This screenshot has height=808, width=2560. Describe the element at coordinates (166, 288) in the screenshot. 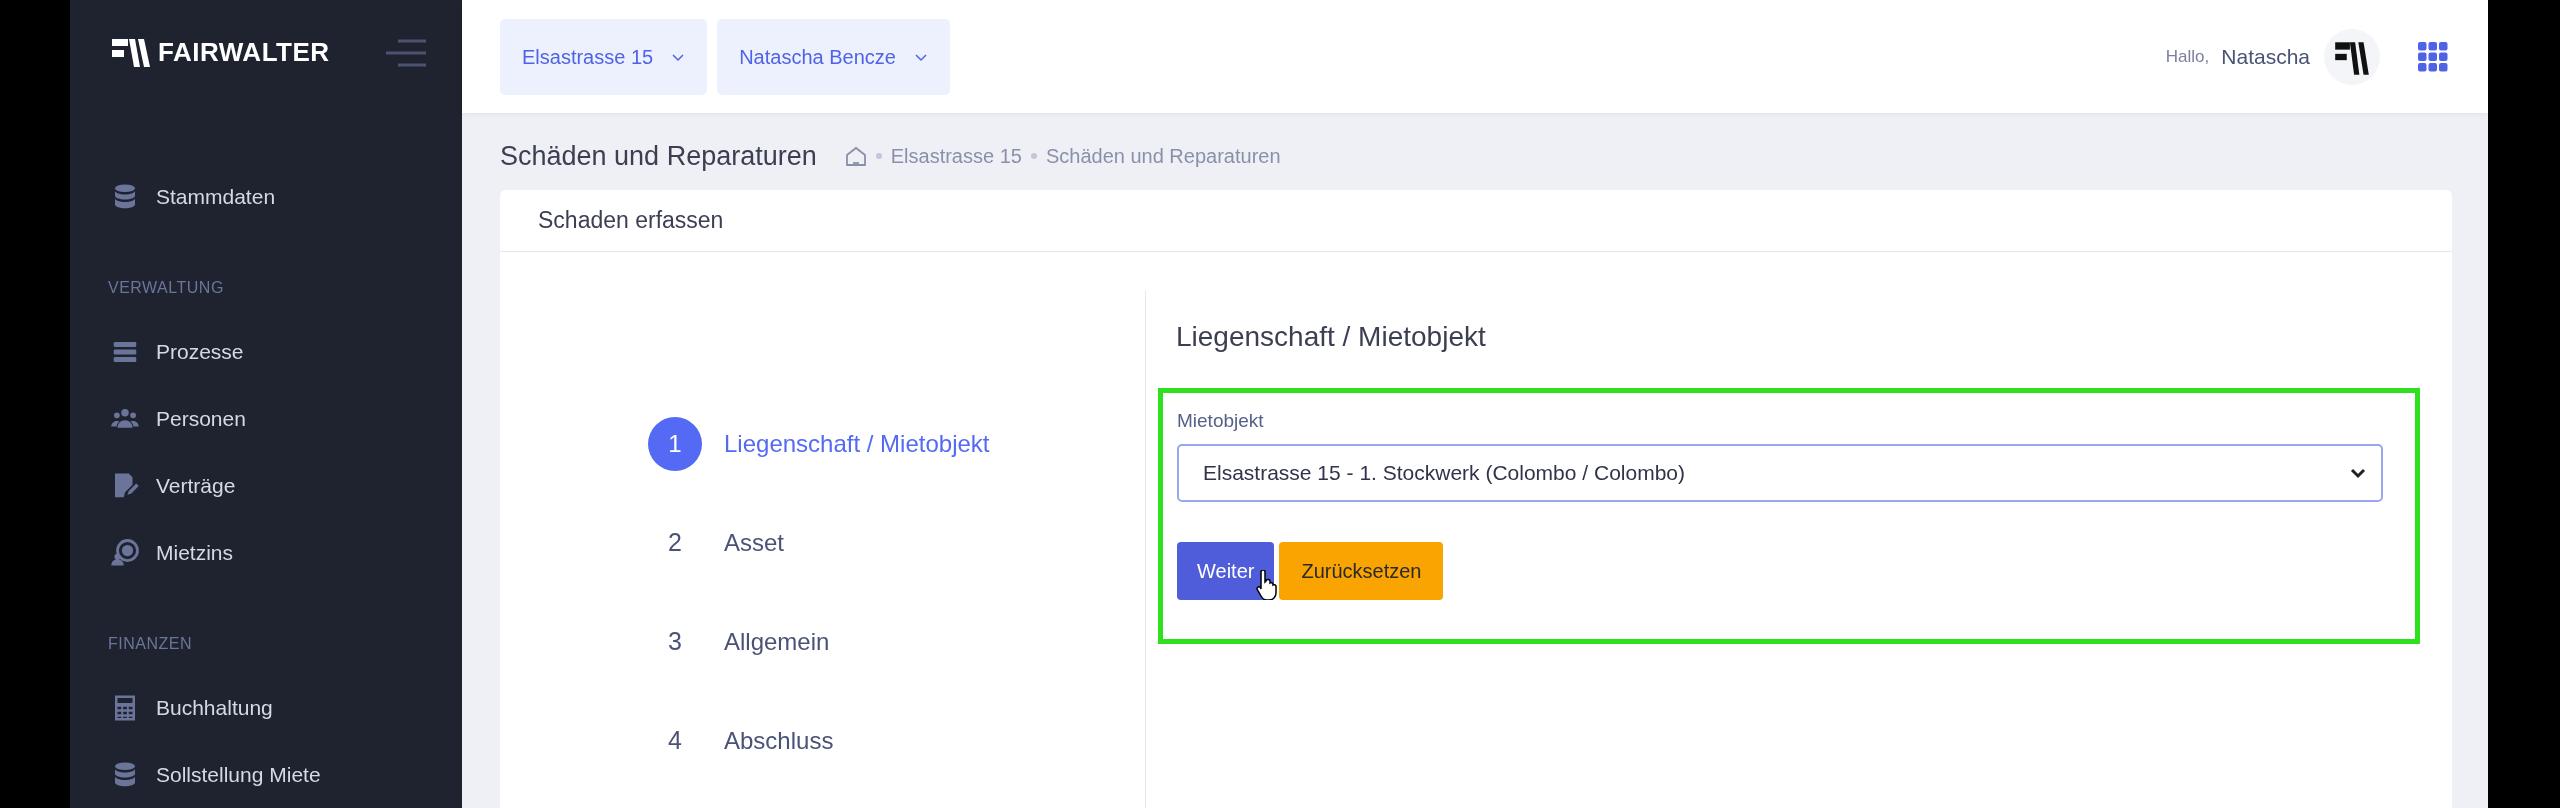

I see `section-heading: VERWALTUNG` at that location.